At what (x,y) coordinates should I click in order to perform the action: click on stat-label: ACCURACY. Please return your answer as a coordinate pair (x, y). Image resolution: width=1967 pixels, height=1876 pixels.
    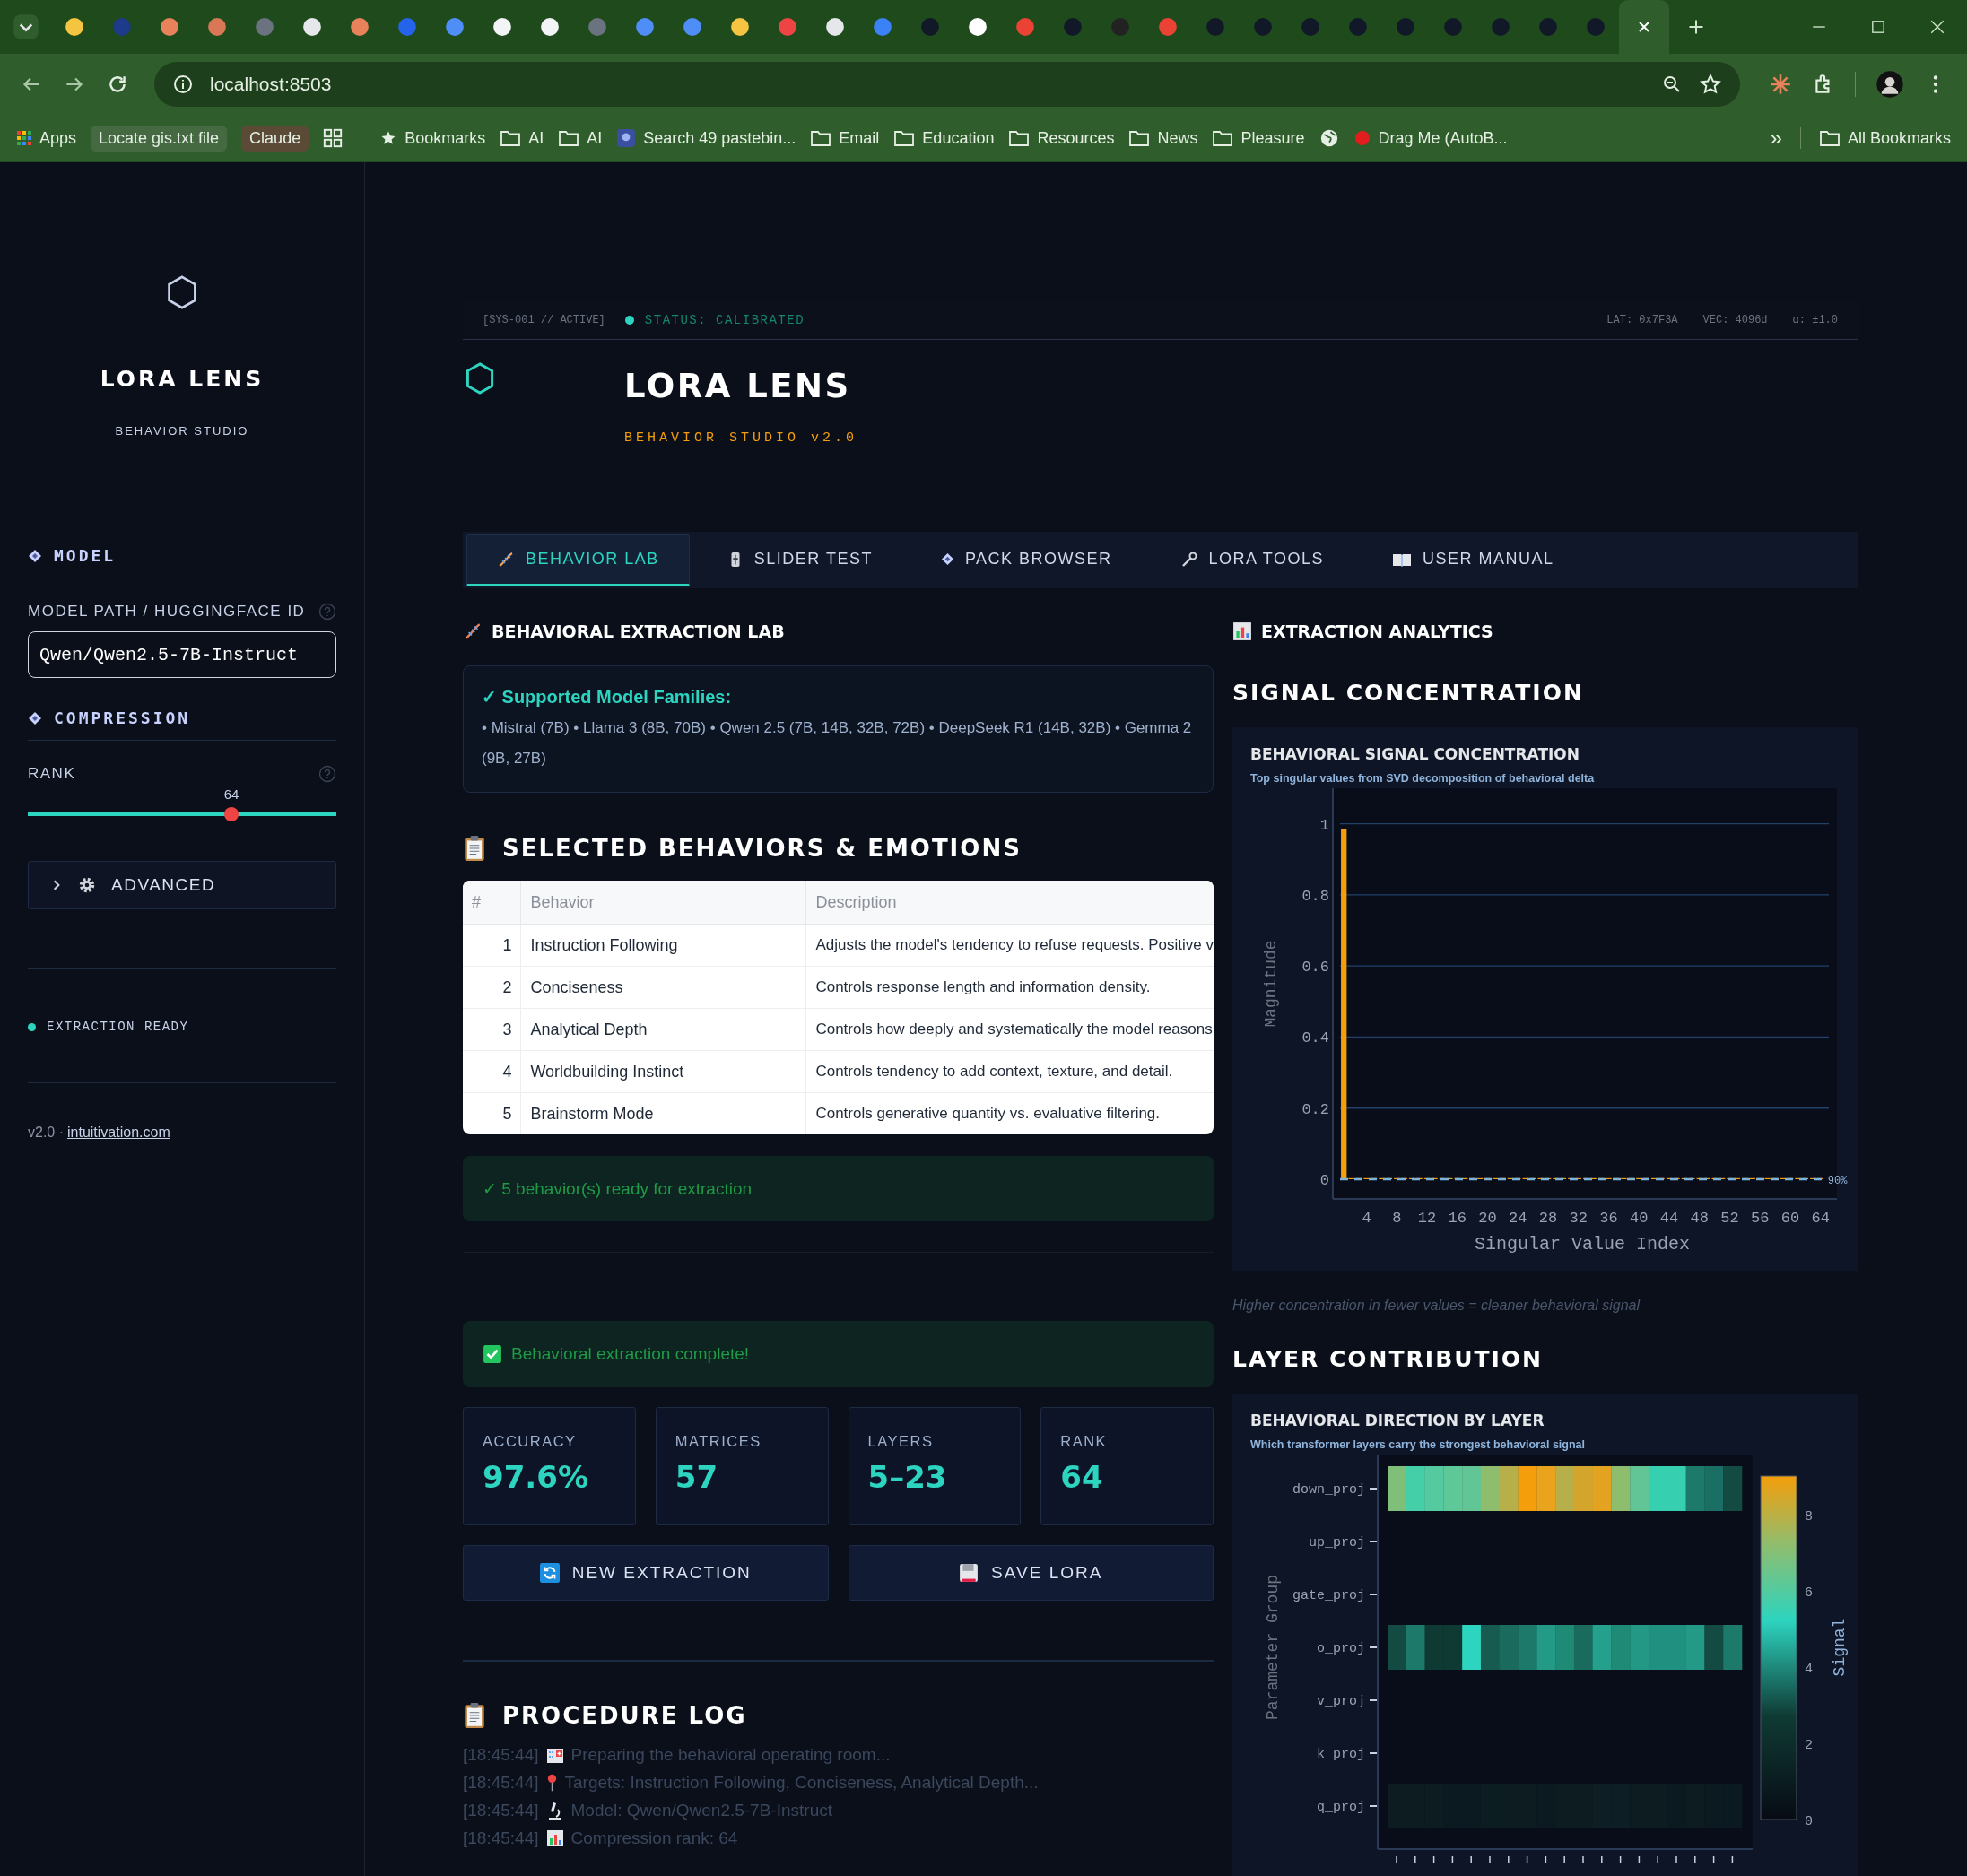
    Looking at the image, I should click on (530, 1441).